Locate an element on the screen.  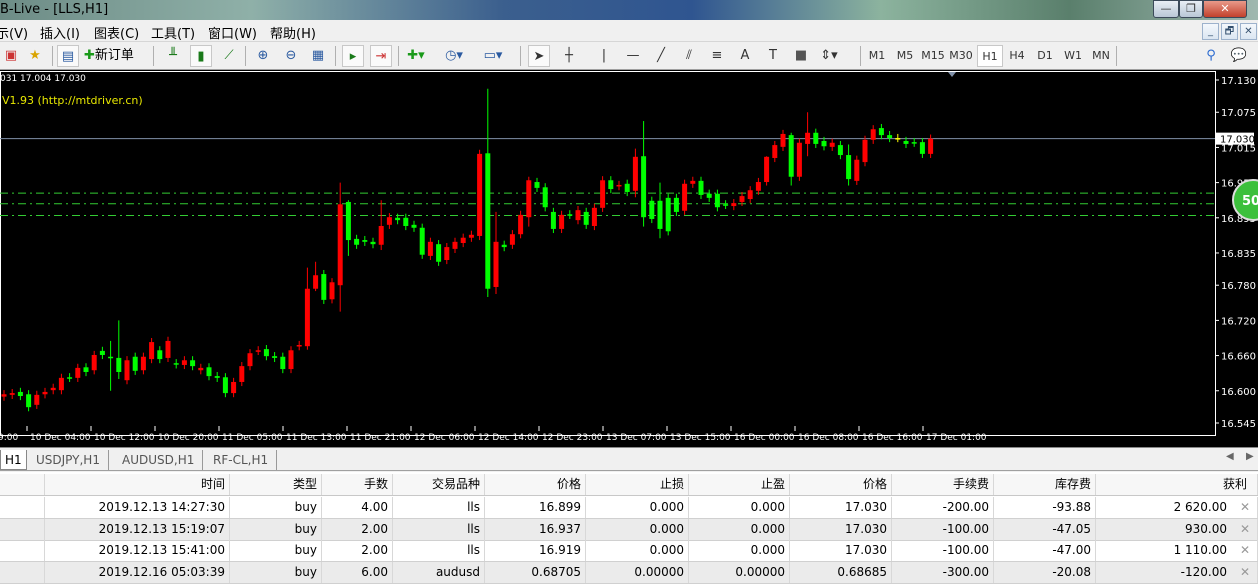
mdi-restore-button: 🗗 is located at coordinates (1229, 31).